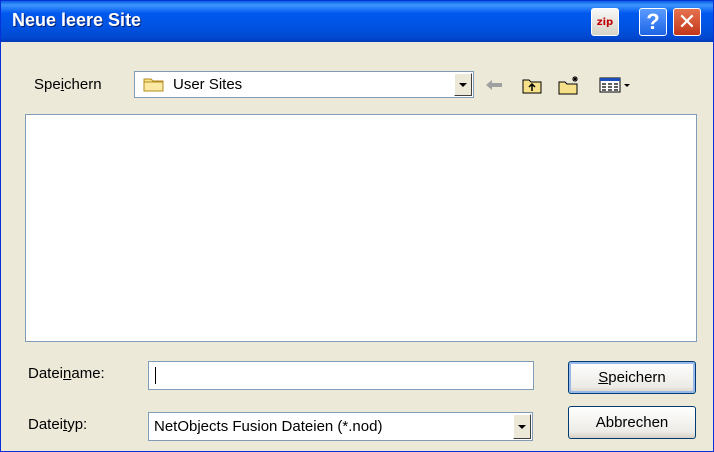  Describe the element at coordinates (155, 375) in the screenshot. I see `text-caret` at that location.